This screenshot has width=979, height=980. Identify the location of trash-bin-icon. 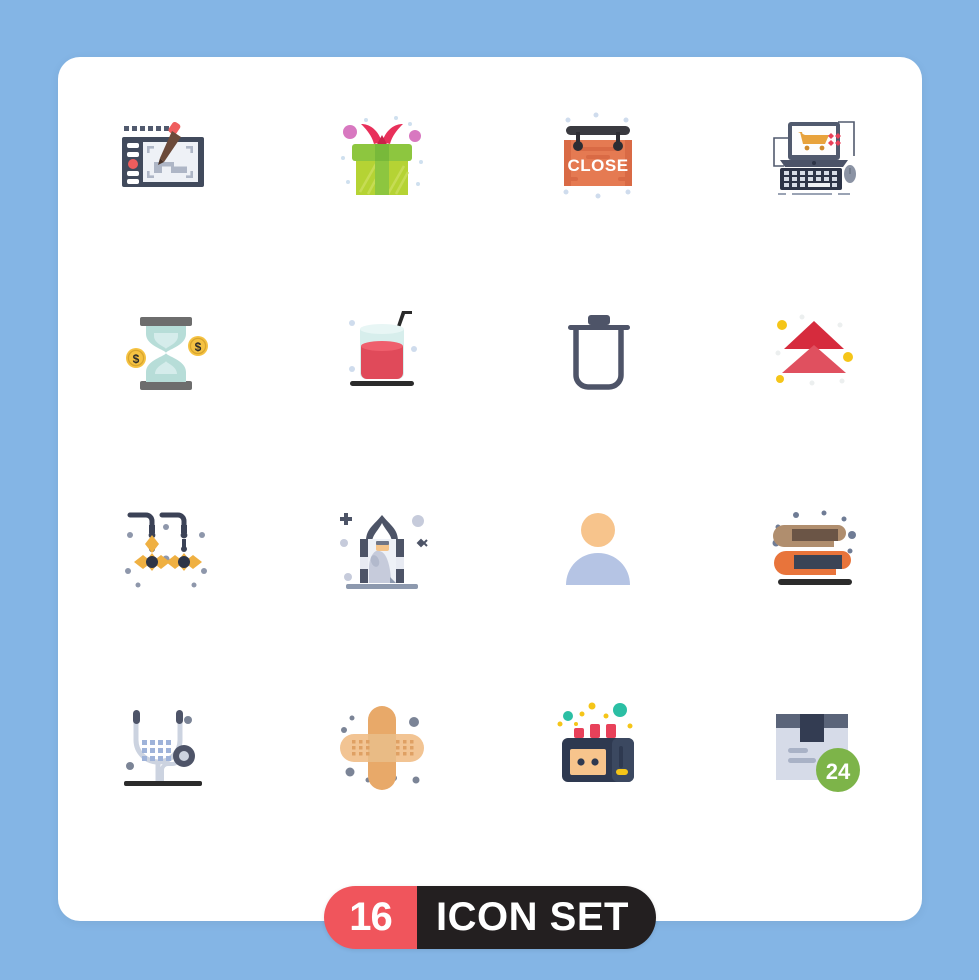
(599, 352).